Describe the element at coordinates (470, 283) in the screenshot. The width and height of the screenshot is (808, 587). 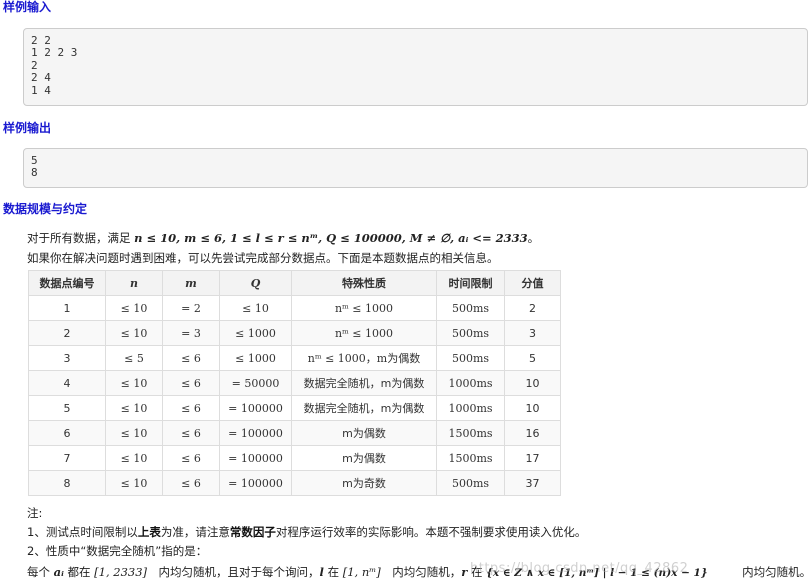
I see `header-time-limit: 时间限制` at that location.